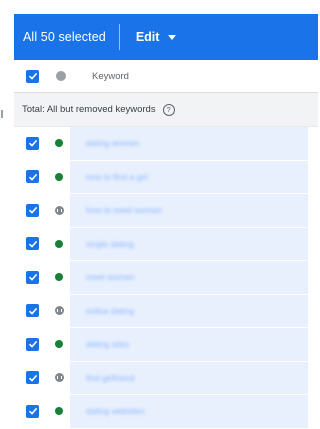 The image size is (320, 429). Describe the element at coordinates (110, 76) in the screenshot. I see `keyword-column-header: Keyword` at that location.